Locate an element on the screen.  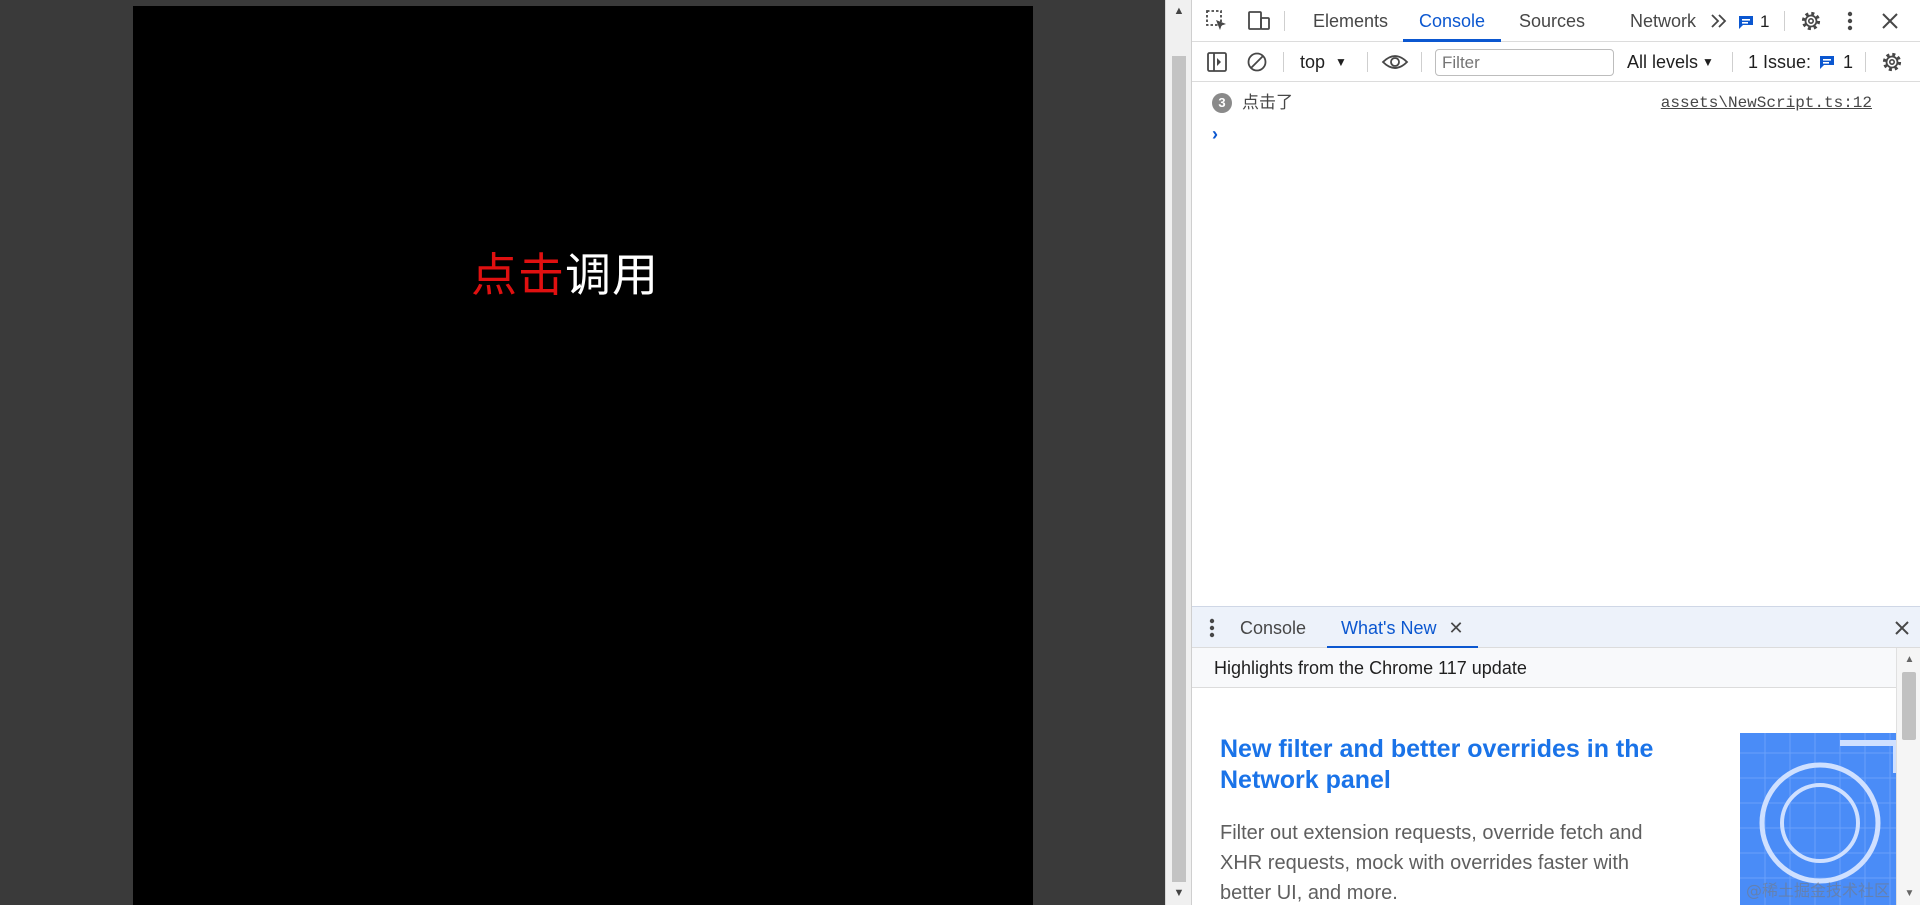
message-icon is located at coordinates (1746, 22).